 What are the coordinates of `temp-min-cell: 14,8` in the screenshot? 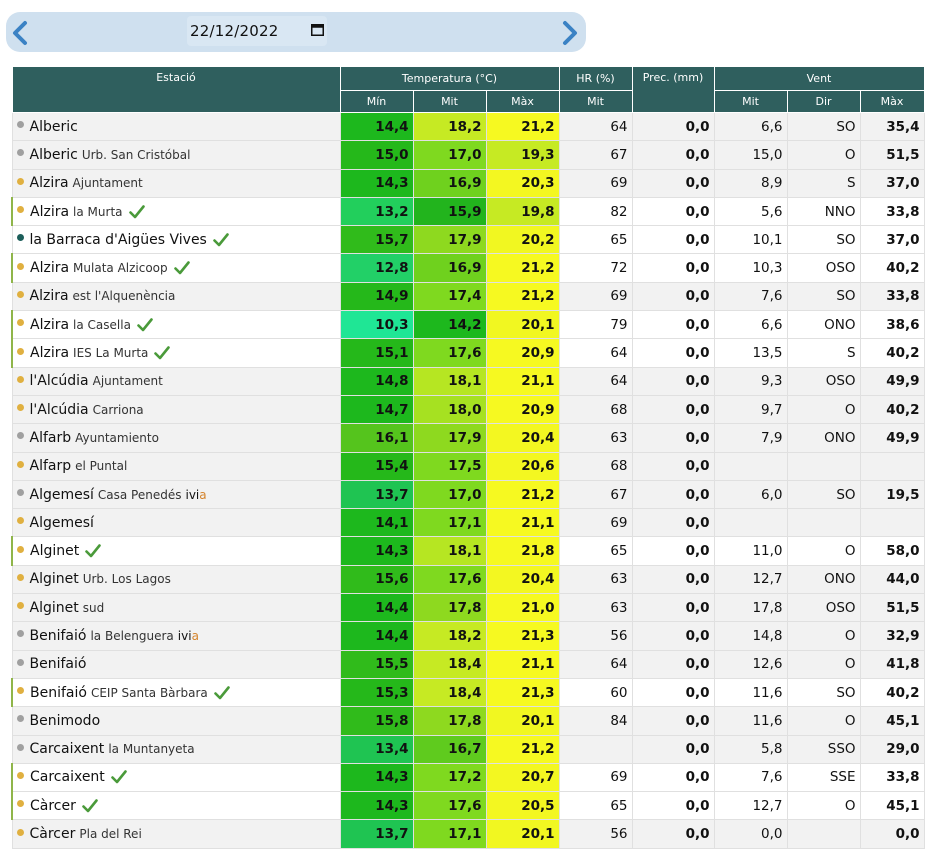 It's located at (376, 381).